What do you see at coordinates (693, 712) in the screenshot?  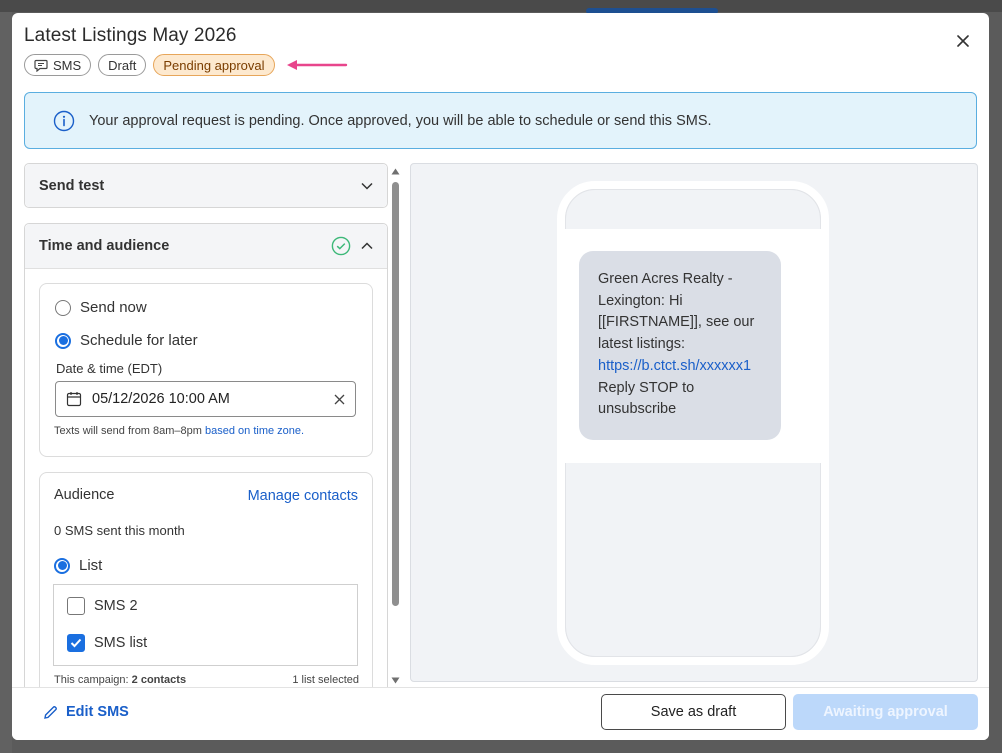 I see `save-as-draft-button: Save as draft` at bounding box center [693, 712].